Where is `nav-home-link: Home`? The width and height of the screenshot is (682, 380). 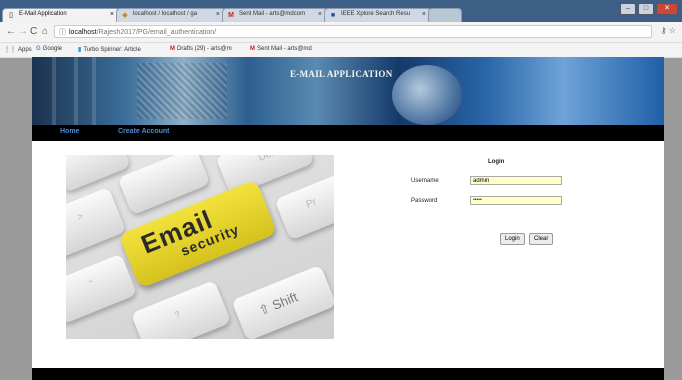 nav-home-link: Home is located at coordinates (69, 131).